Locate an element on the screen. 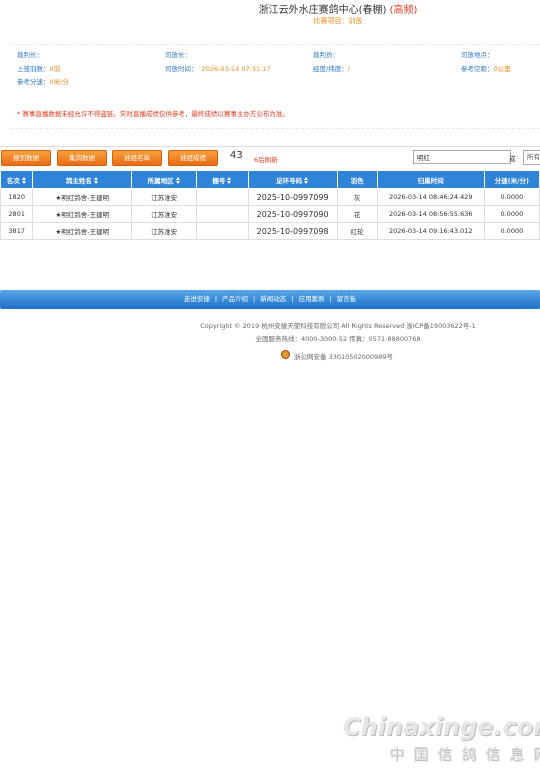 The width and height of the screenshot is (540, 780). col-loft-label: 棚号 is located at coordinates (219, 180).